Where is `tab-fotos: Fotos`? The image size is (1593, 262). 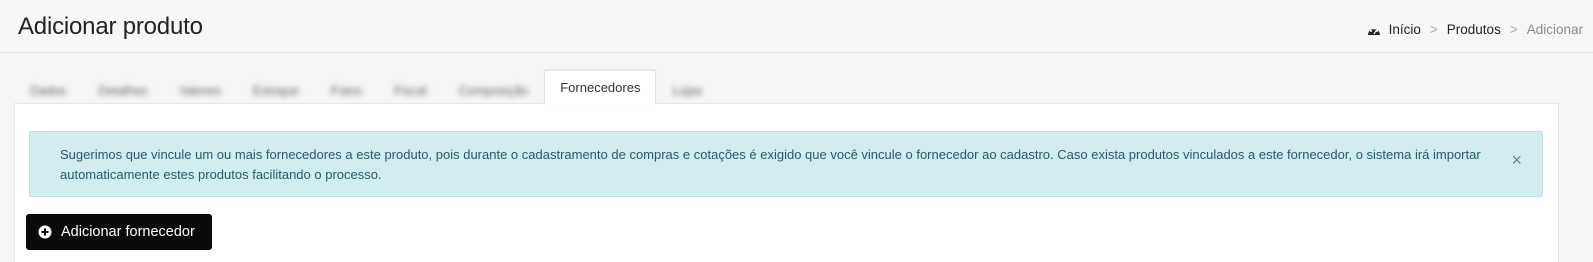
tab-fotos: Fotos is located at coordinates (346, 90).